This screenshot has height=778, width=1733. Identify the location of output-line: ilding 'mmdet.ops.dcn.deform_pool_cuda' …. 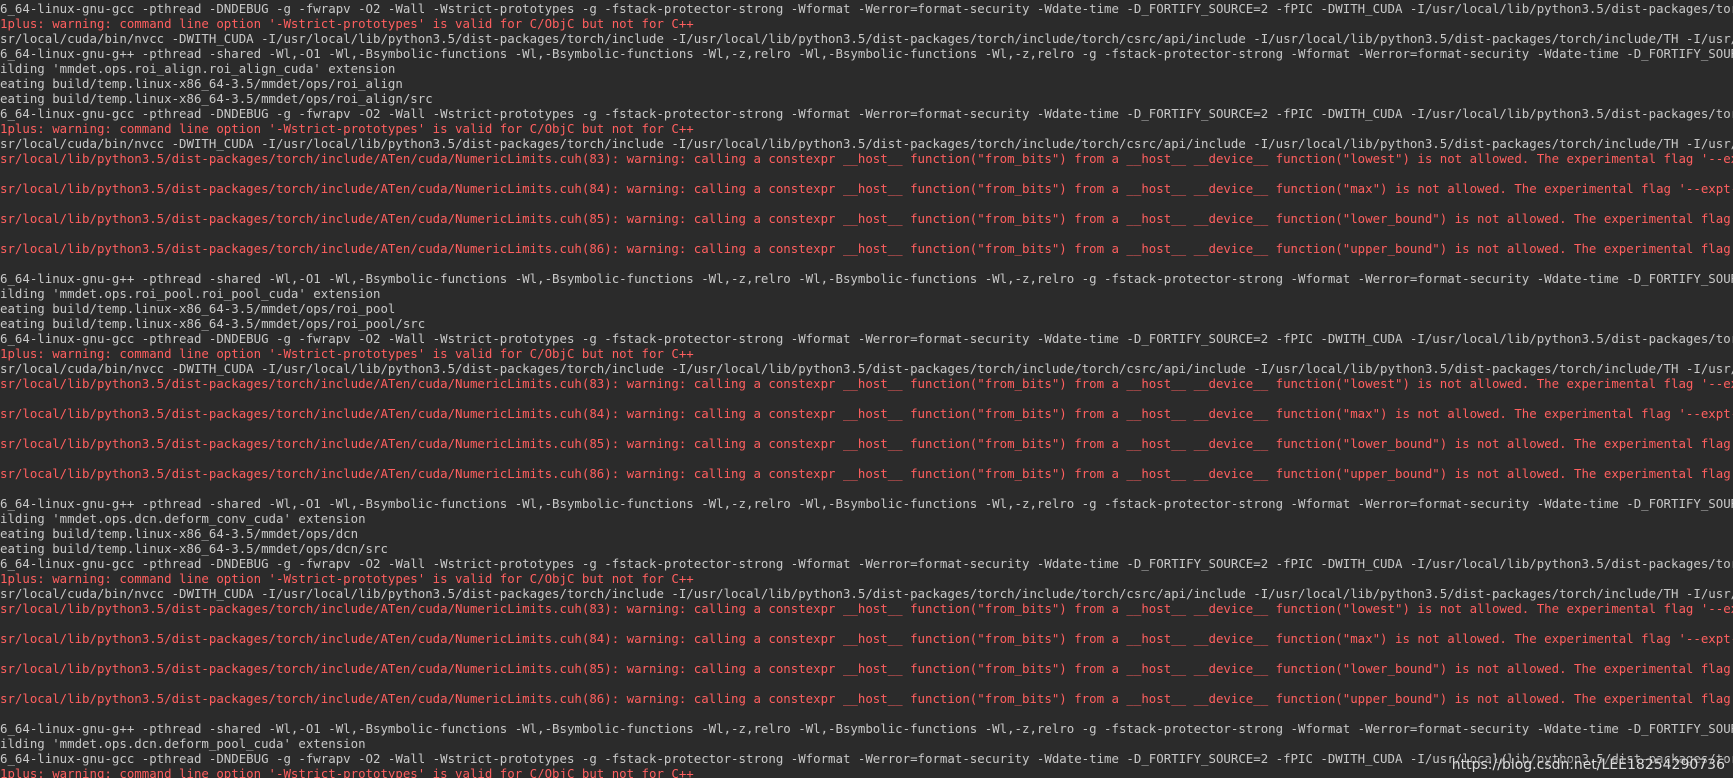
(183, 743).